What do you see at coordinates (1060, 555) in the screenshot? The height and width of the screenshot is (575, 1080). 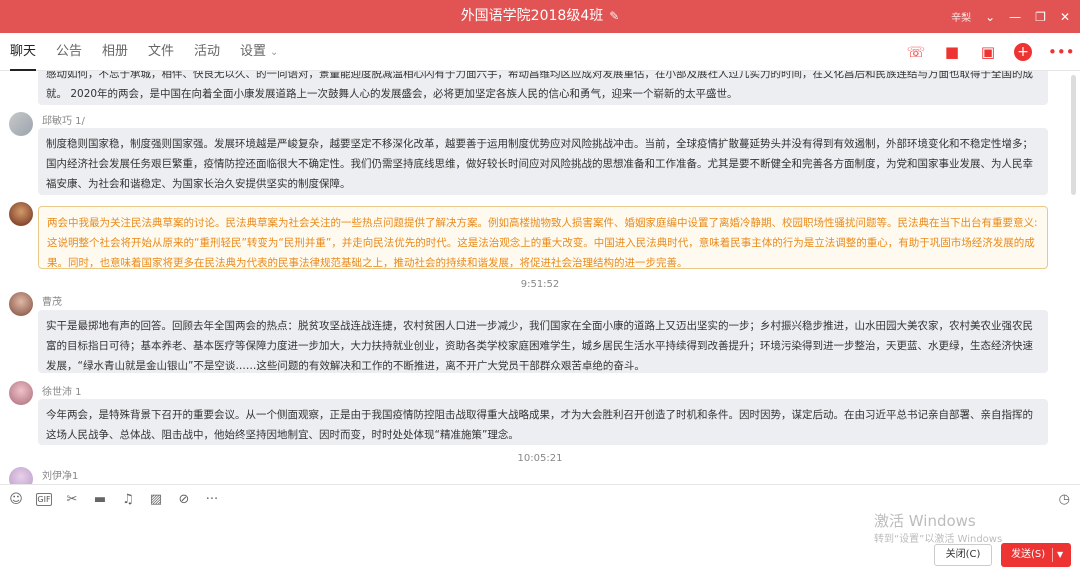 I see `send-options-chevron-icon: ▼` at bounding box center [1060, 555].